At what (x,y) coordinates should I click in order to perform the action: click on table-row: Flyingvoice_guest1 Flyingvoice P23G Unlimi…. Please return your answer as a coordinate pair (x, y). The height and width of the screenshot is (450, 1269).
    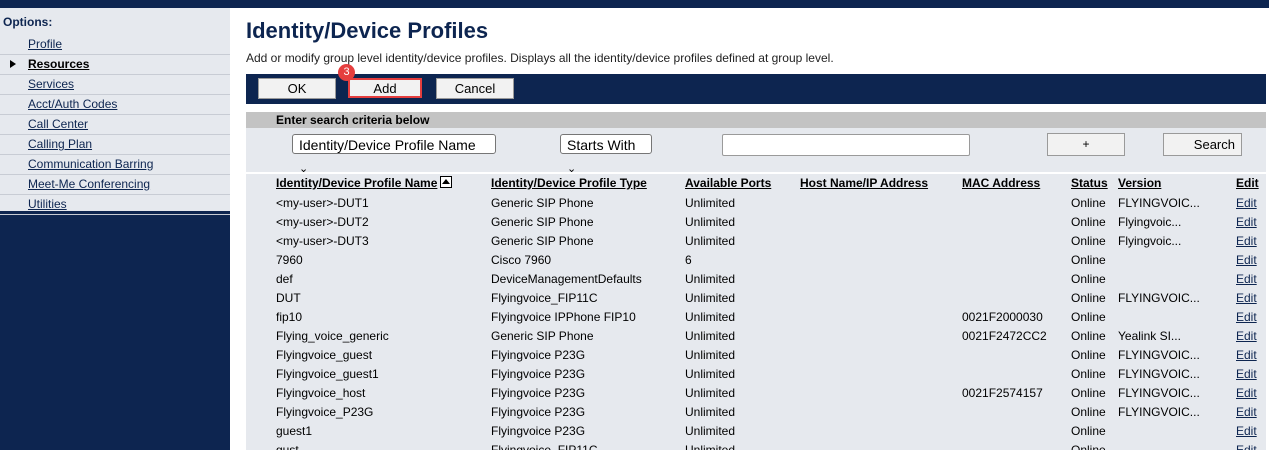
    Looking at the image, I should click on (756, 373).